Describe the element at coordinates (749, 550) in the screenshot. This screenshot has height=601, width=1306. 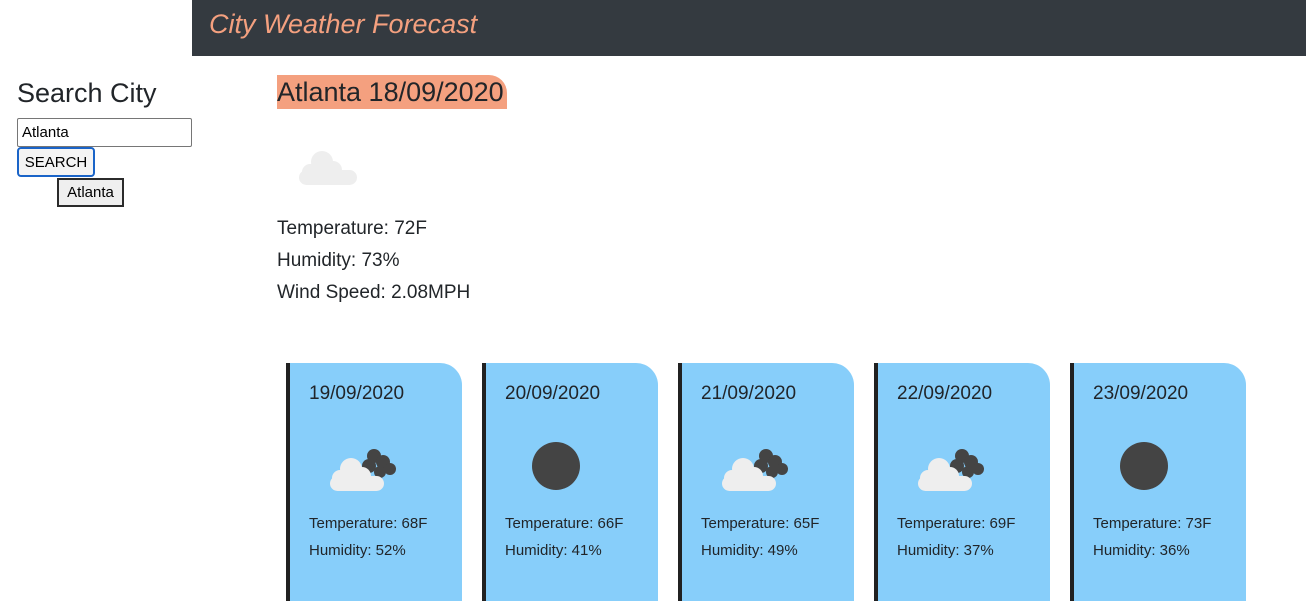
I see `forecast-humidity: Humidity: 49%` at that location.